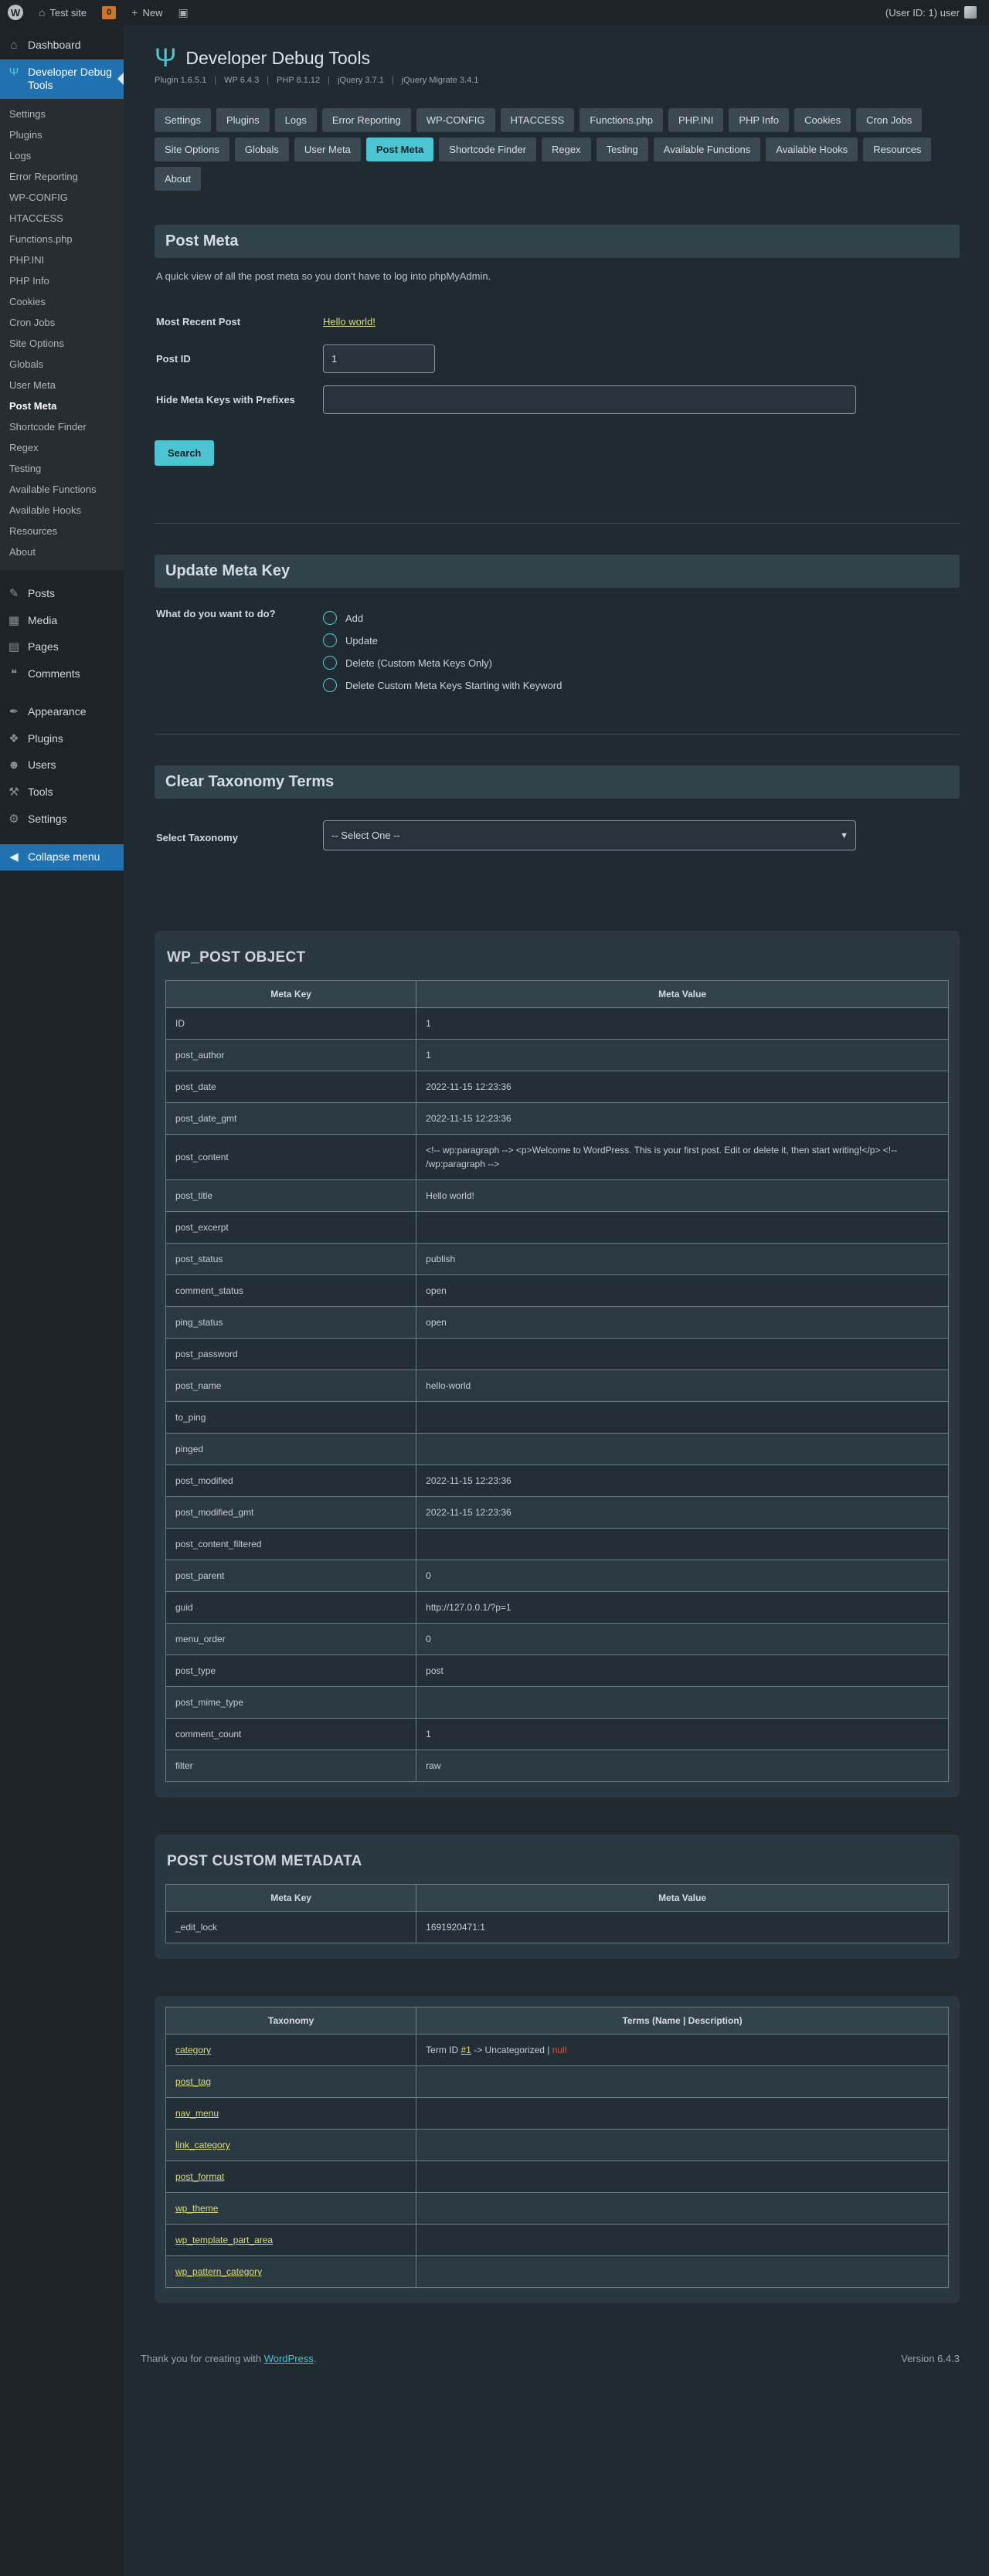 This screenshot has width=989, height=2576. I want to click on tab-site-options: Site Options, so click(192, 149).